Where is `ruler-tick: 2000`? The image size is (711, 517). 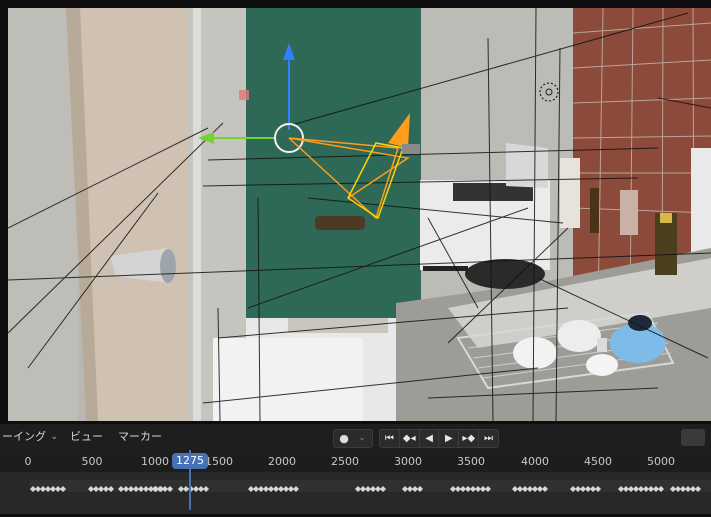
ruler-tick: 2000 is located at coordinates (282, 461).